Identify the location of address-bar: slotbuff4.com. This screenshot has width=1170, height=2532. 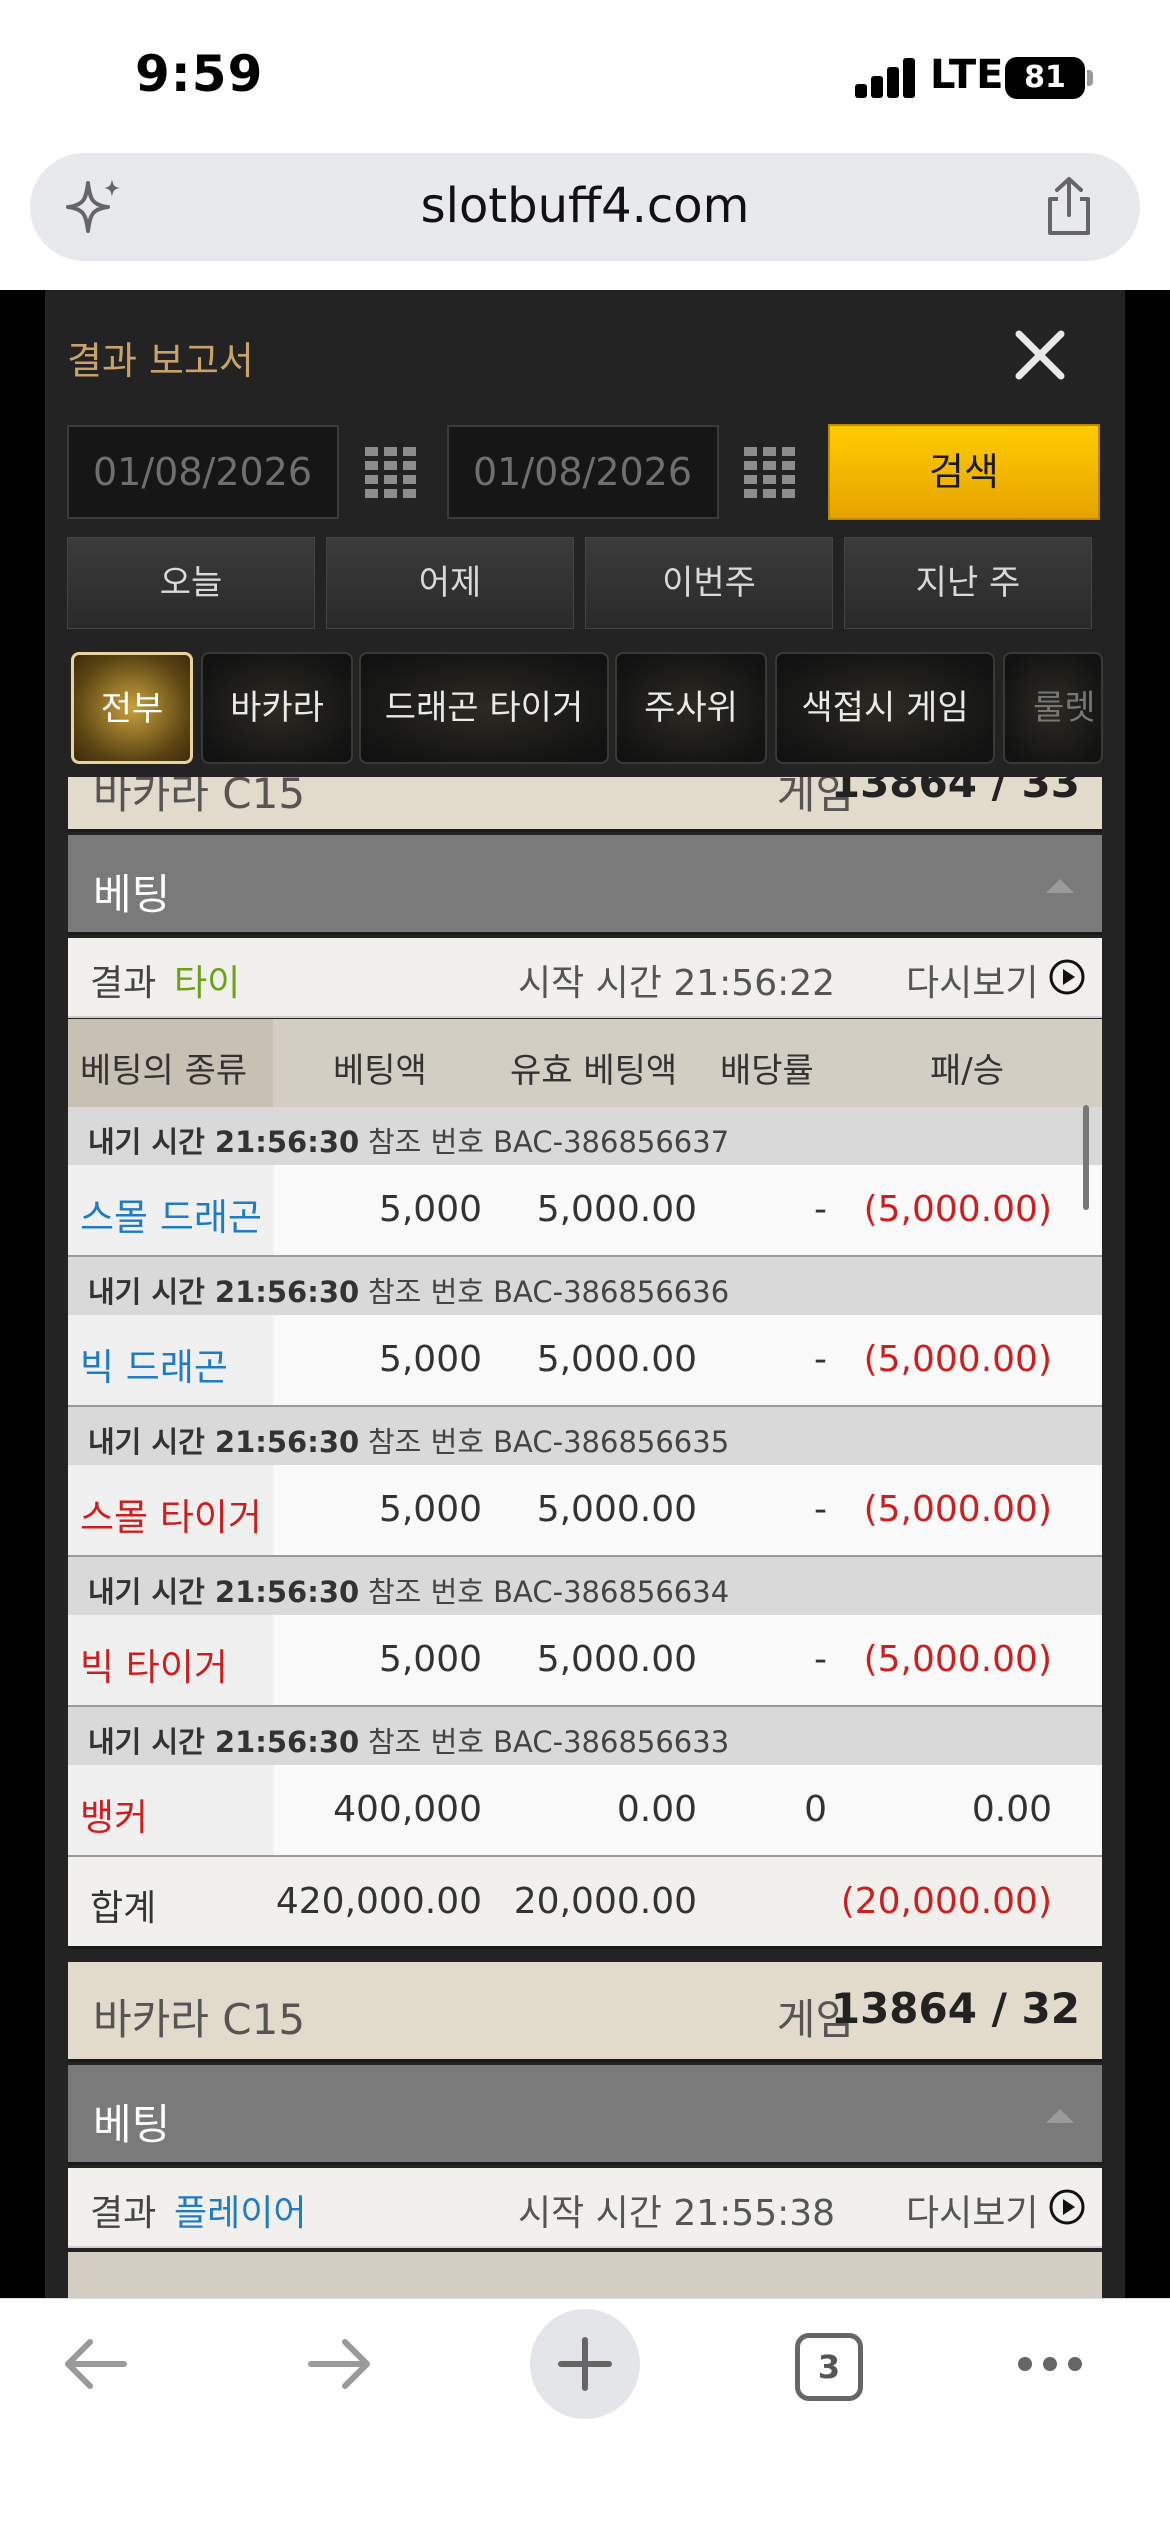
(585, 207).